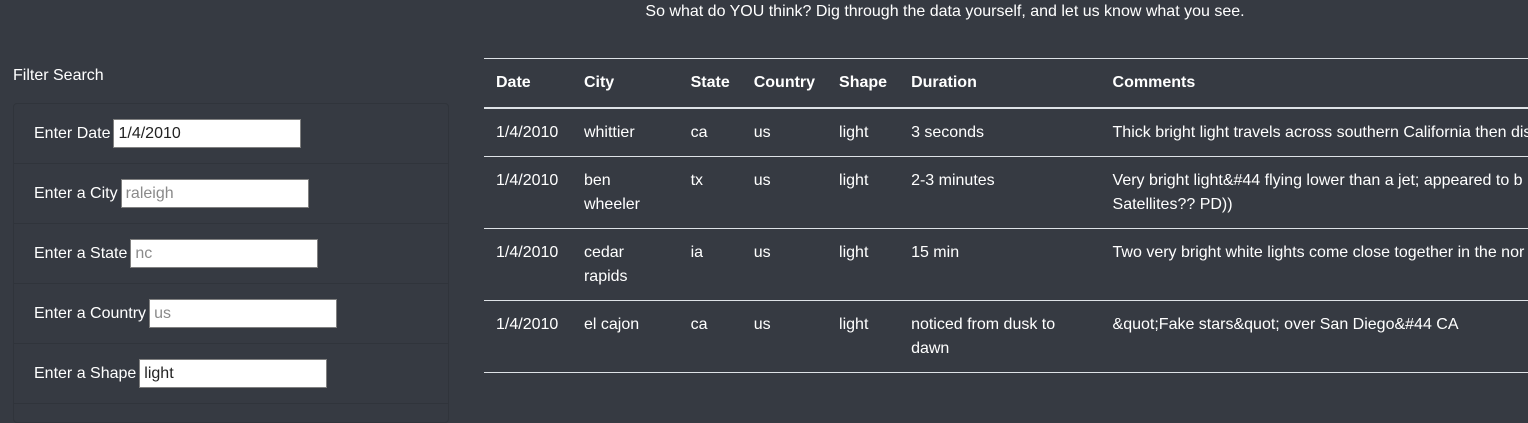  What do you see at coordinates (625, 264) in the screenshot?
I see `cell-city: cedar rapids` at bounding box center [625, 264].